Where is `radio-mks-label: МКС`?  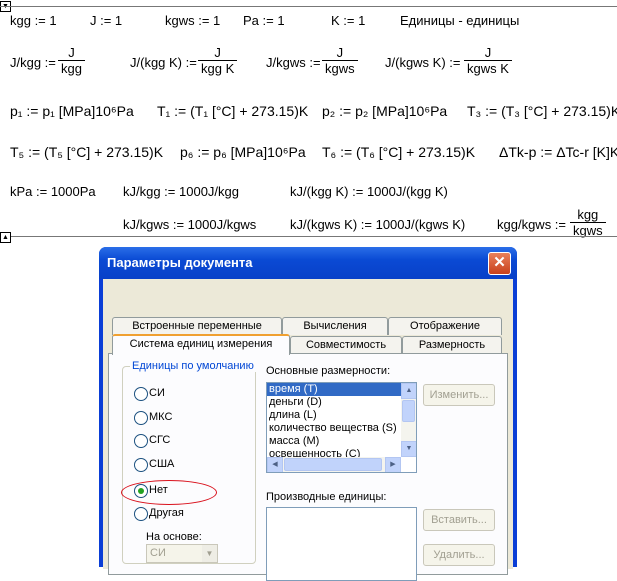
radio-mks-label: МКС is located at coordinates (160, 417).